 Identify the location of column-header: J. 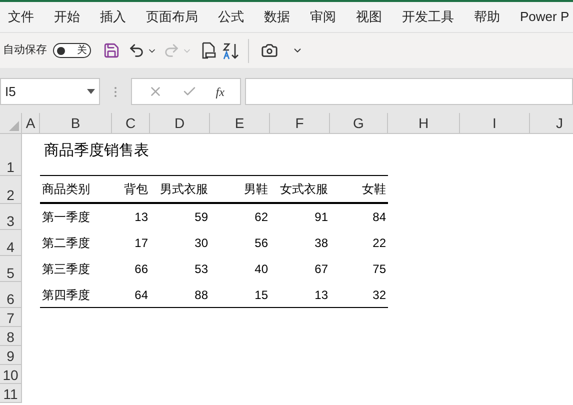
(551, 123).